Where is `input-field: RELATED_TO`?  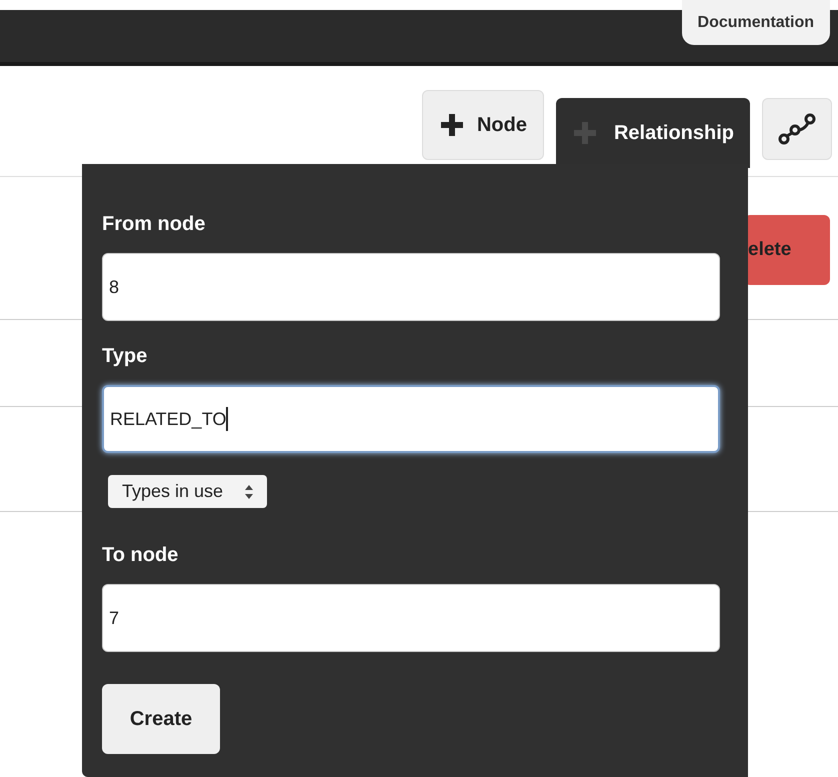
input-field: RELATED_TO is located at coordinates (411, 419).